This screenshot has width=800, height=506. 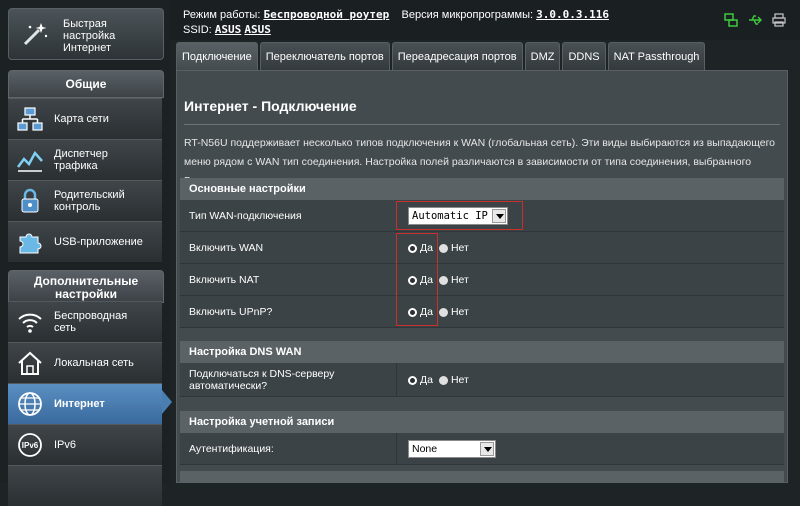 I want to click on auto-dns-yes-radio: Да, so click(x=420, y=380).